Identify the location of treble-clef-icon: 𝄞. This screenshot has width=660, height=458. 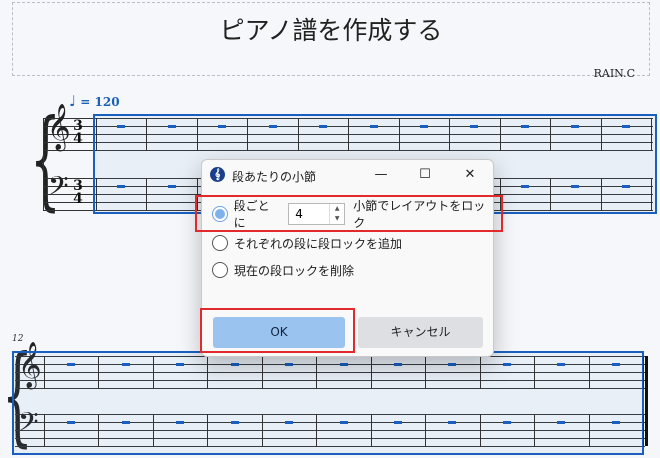
(59, 127).